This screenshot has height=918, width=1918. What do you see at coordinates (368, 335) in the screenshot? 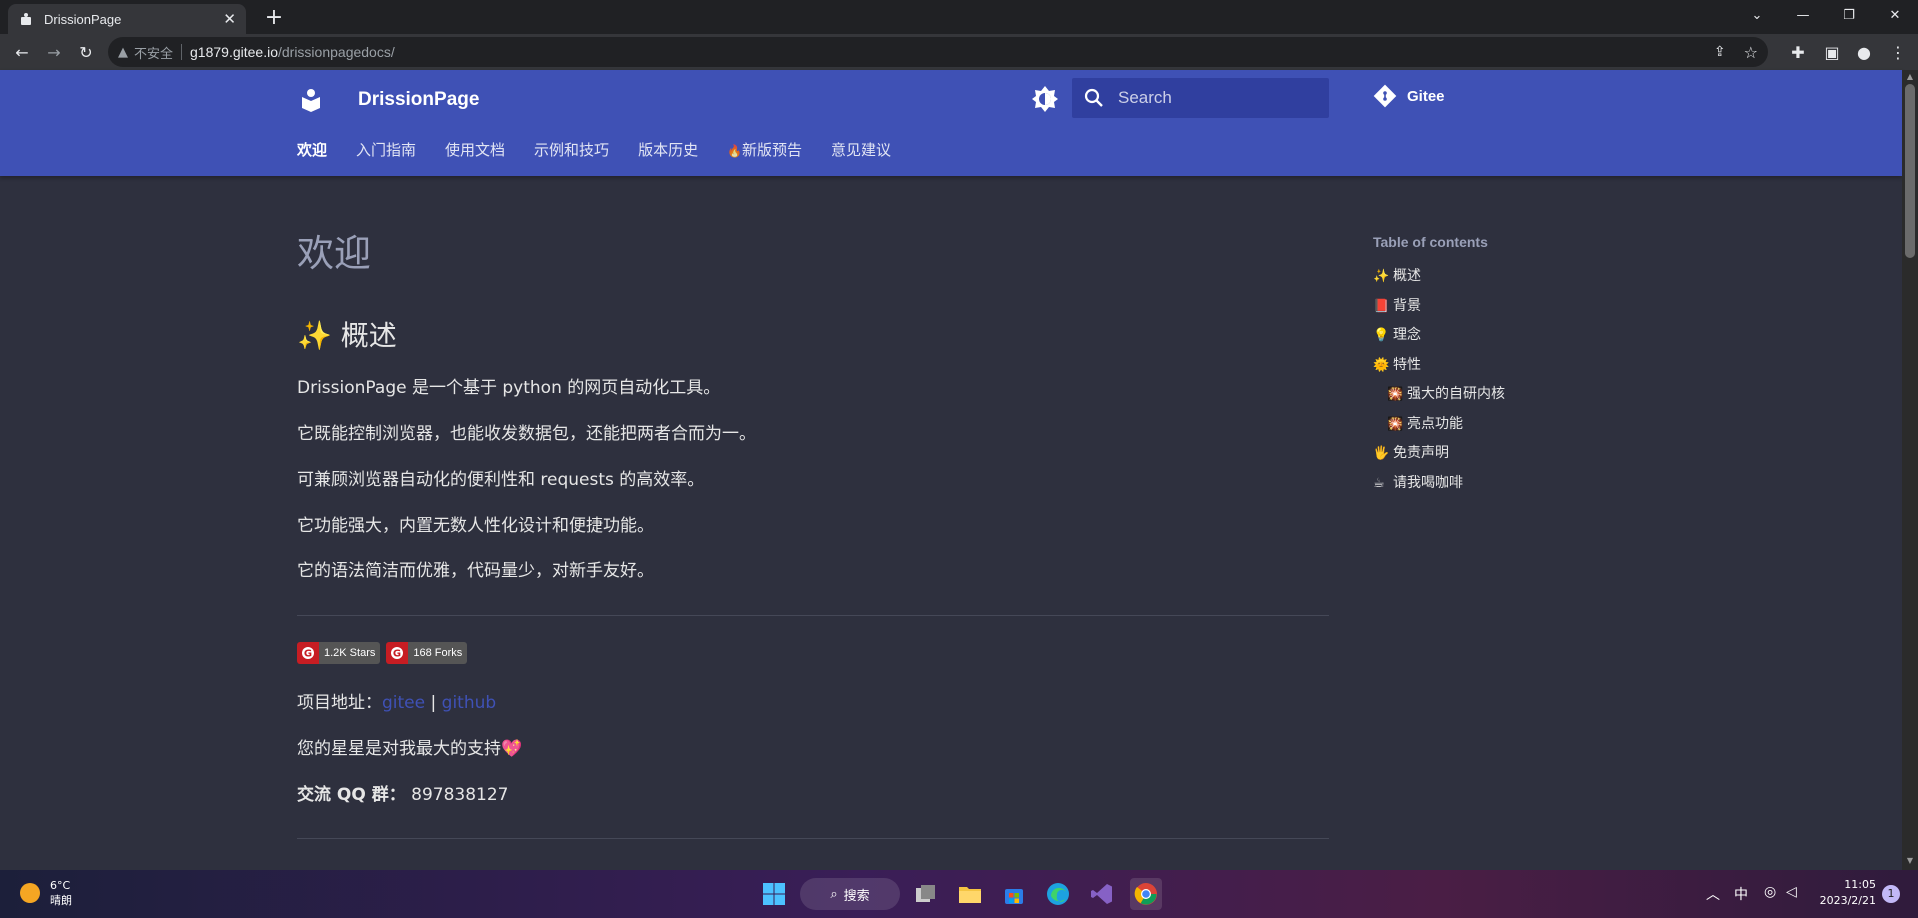
I see `section-heading-text: 概述` at bounding box center [368, 335].